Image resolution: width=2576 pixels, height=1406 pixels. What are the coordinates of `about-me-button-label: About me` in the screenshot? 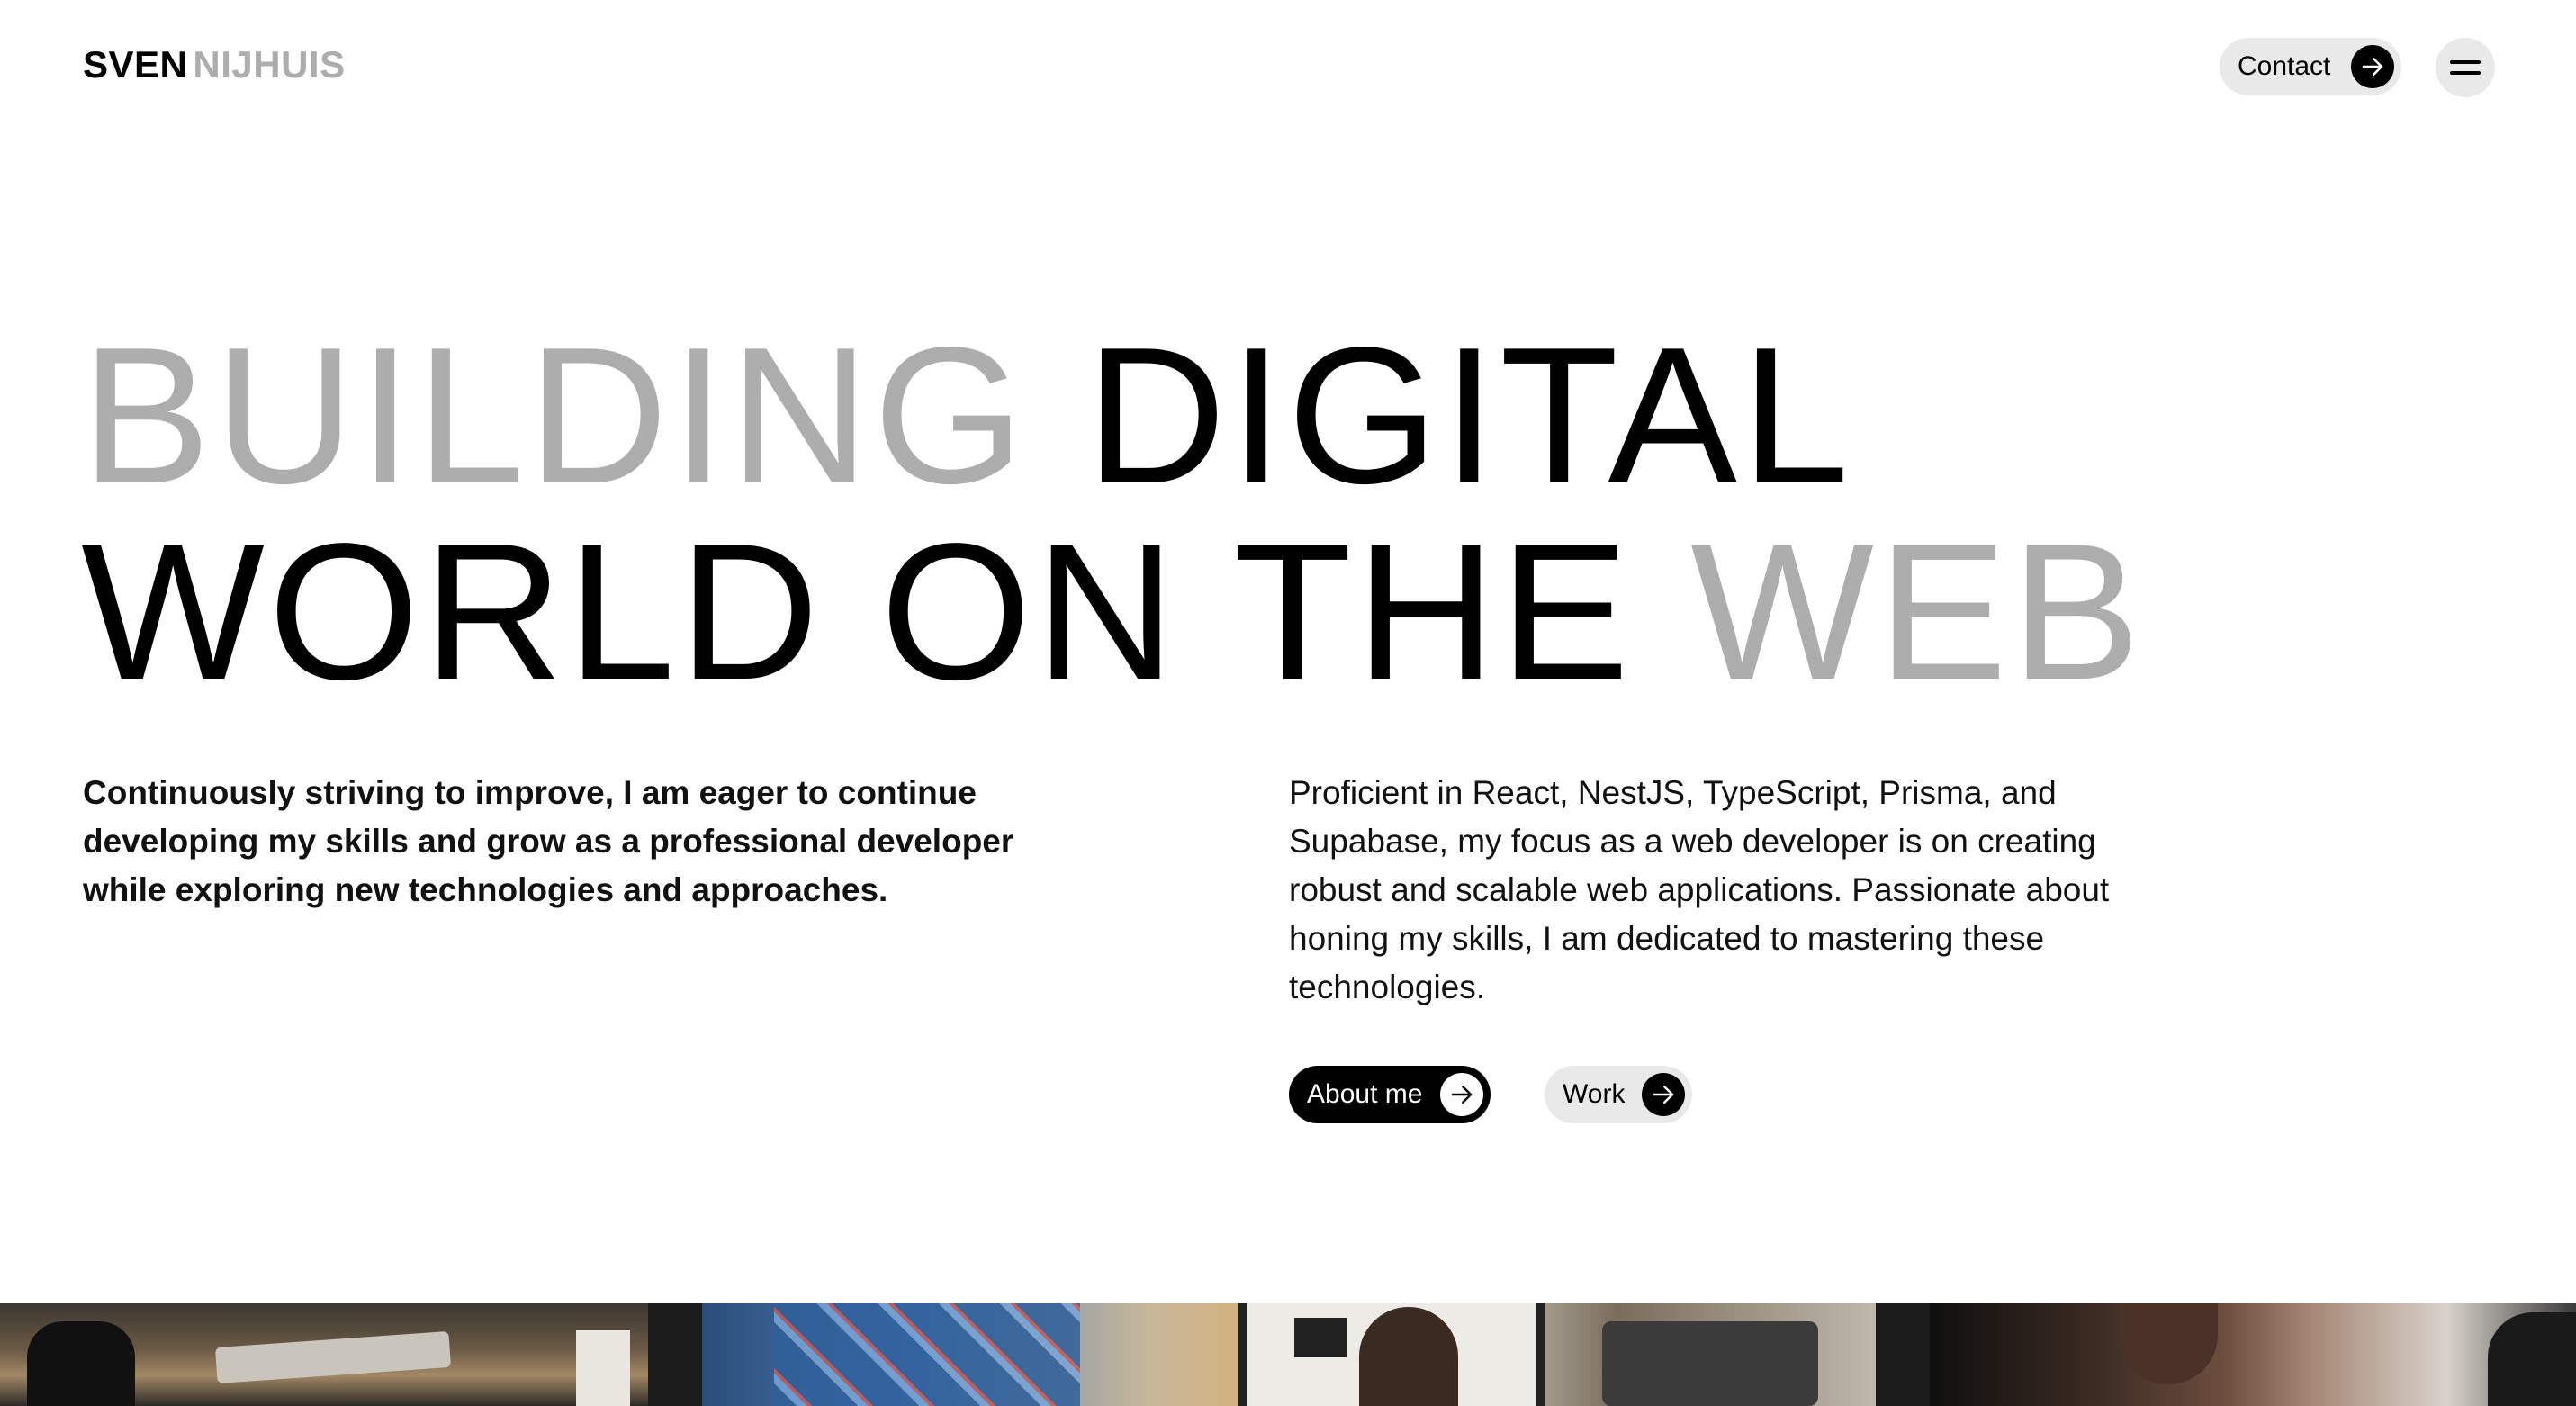 It's located at (1365, 1094).